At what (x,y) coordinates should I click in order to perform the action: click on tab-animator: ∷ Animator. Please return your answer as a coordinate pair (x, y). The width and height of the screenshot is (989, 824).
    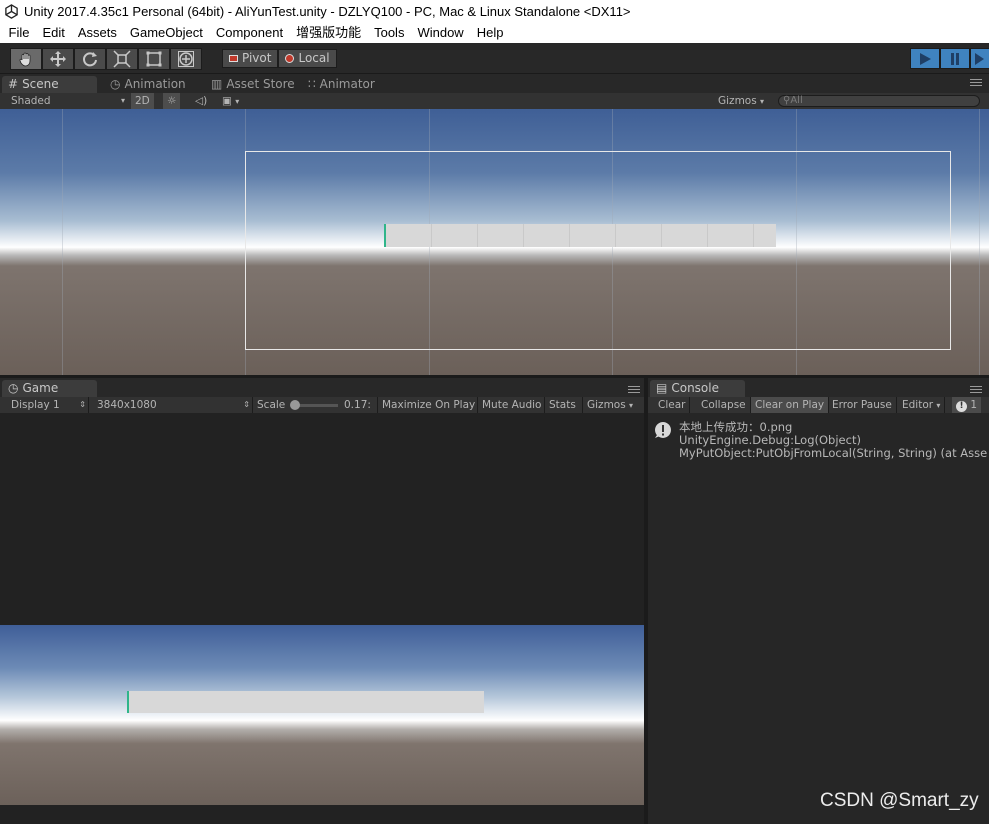
    Looking at the image, I should click on (338, 84).